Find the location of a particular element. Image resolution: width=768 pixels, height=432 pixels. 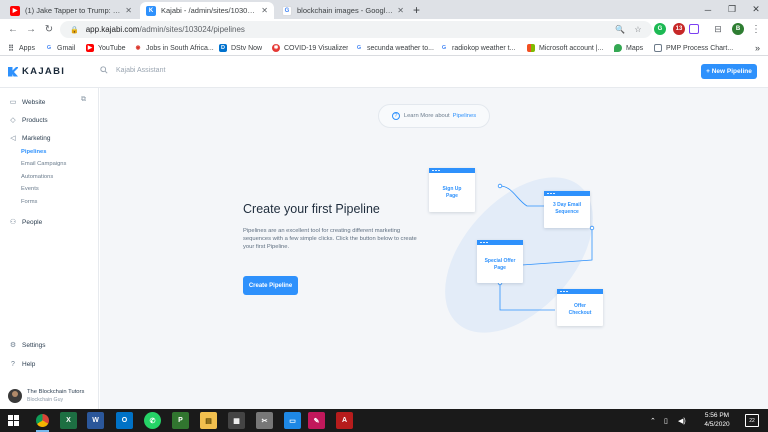

sidebar-item-people: ⚇ People is located at coordinates (25, 222).